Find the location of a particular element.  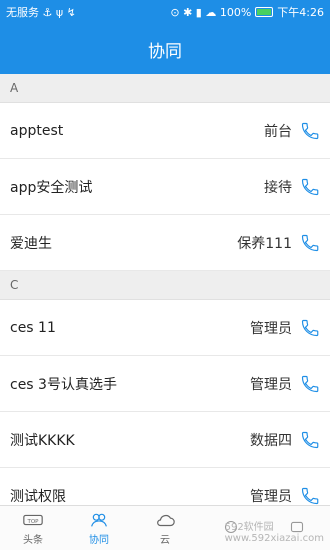

contact-right: 保养111 is located at coordinates (278, 243).